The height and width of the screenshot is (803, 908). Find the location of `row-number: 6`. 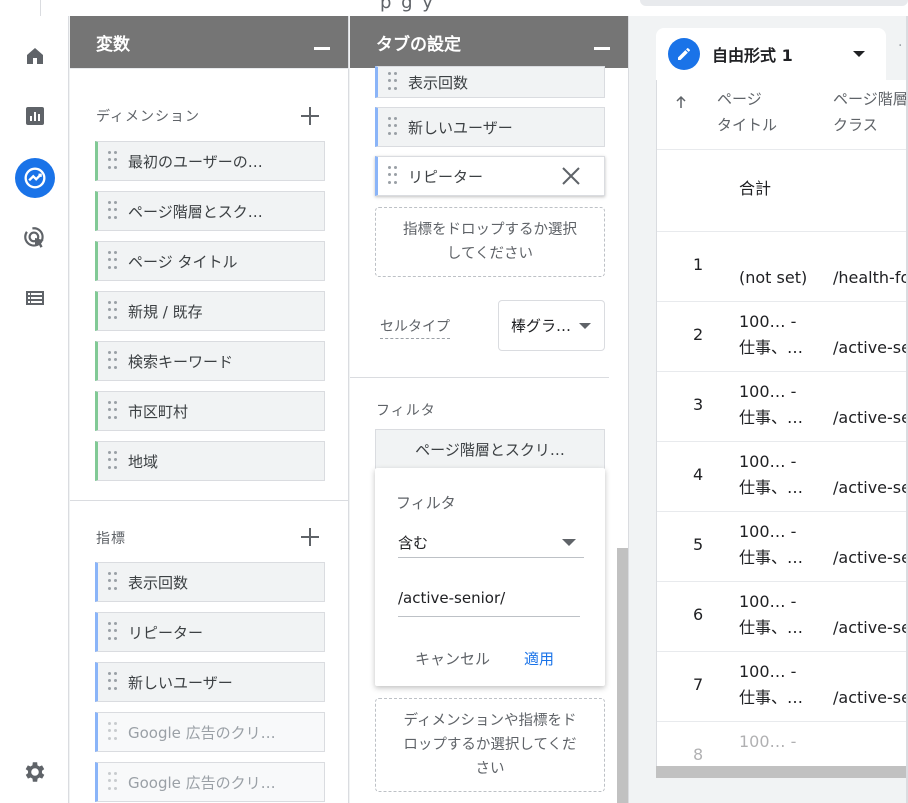

row-number: 6 is located at coordinates (698, 614).